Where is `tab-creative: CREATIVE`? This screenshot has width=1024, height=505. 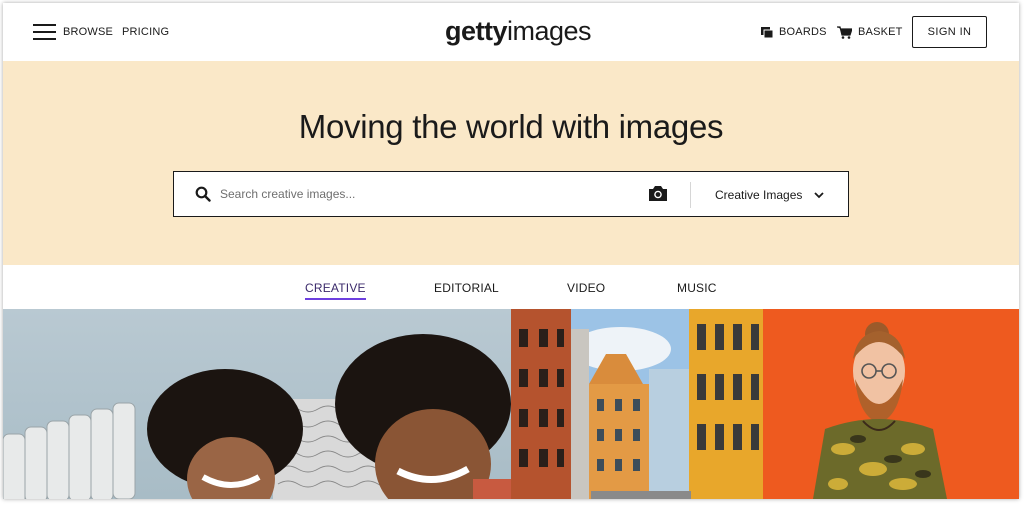
tab-creative: CREATIVE is located at coordinates (335, 290).